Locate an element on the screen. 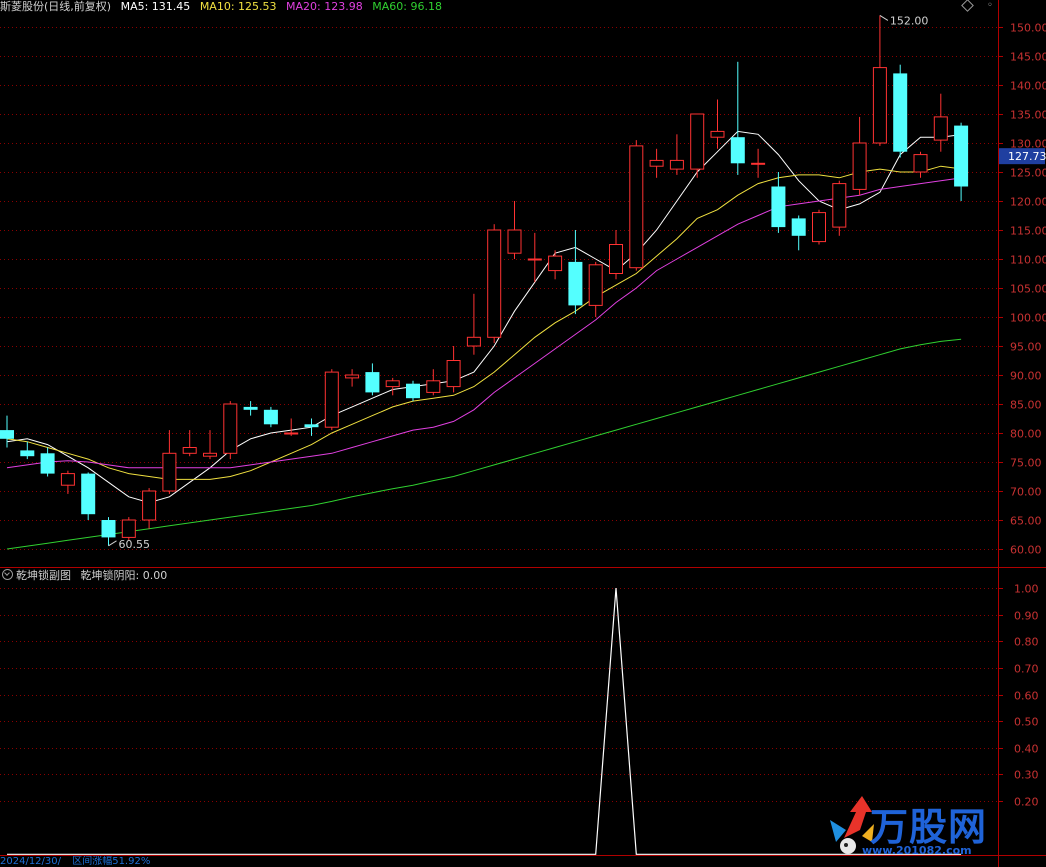 The height and width of the screenshot is (867, 1046). price-tick-label: 85.00 is located at coordinates (1026, 405).